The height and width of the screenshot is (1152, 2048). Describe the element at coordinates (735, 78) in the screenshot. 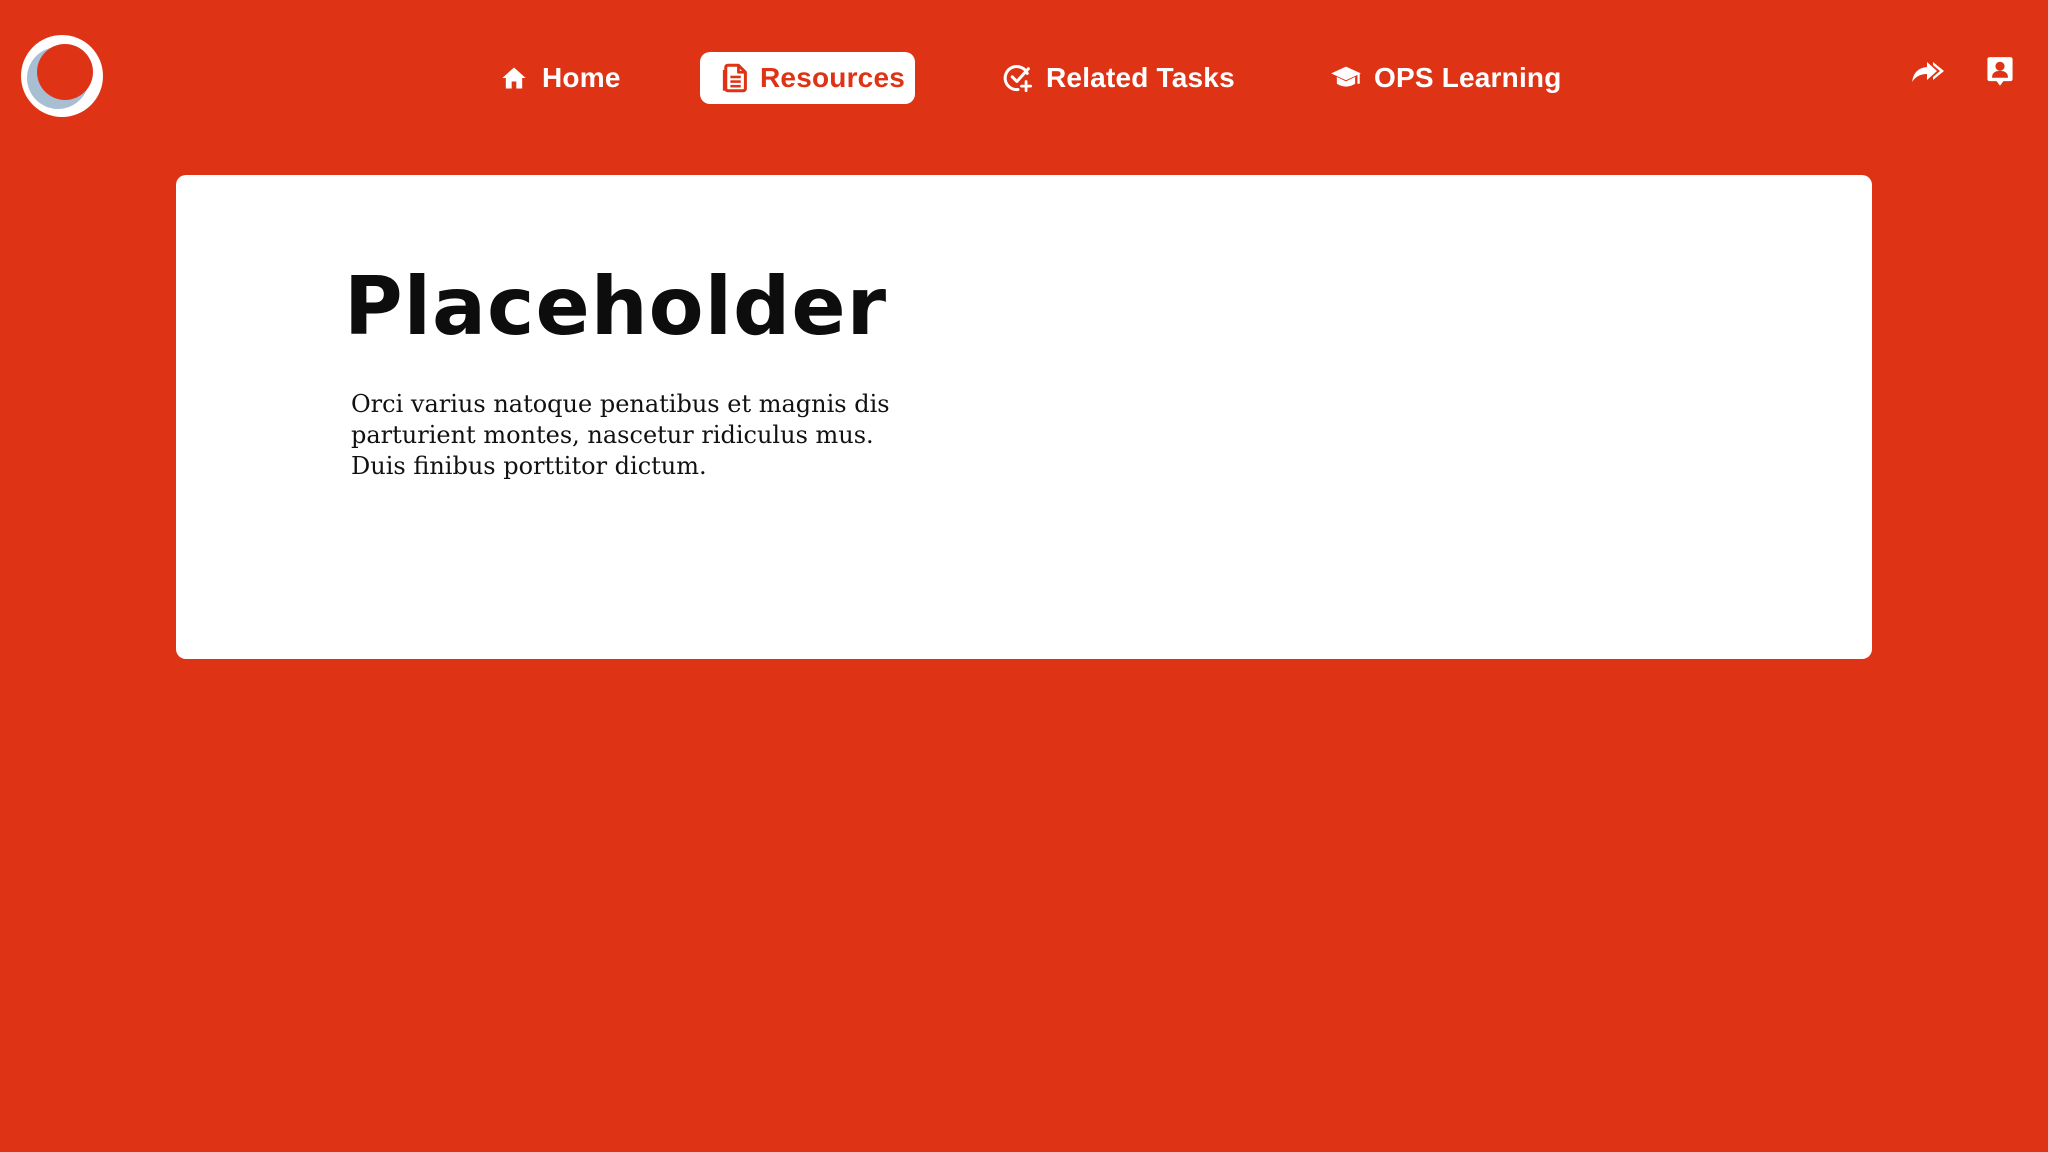

I see `document-icon` at that location.